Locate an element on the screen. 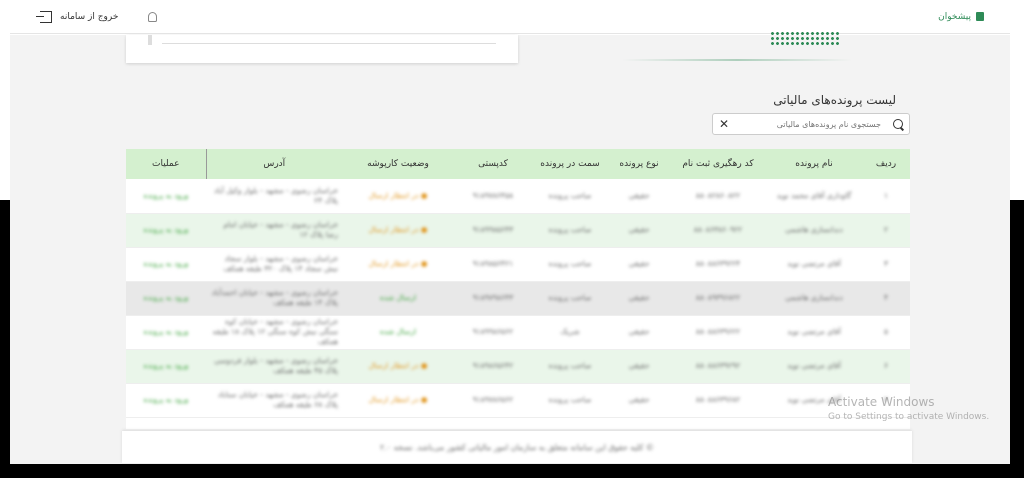  search-box: ✕ is located at coordinates (811, 124).